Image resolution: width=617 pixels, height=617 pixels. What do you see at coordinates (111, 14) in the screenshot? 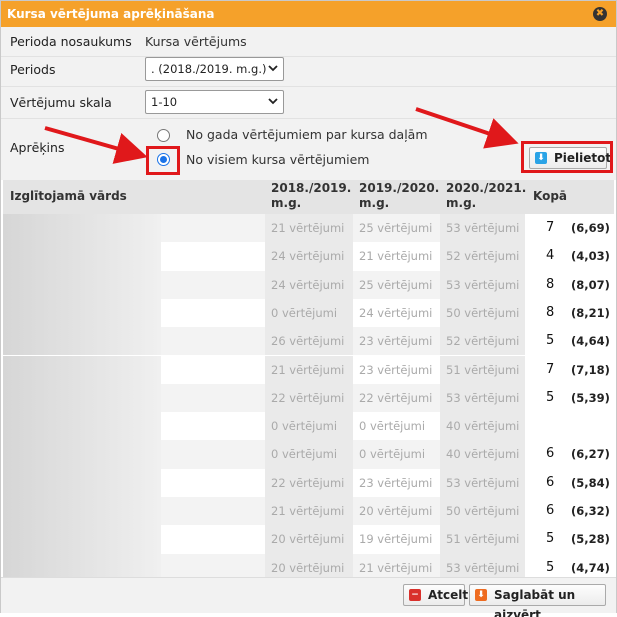
I see `dialog-title: Kursa vērtējuma aprēķināšana` at bounding box center [111, 14].